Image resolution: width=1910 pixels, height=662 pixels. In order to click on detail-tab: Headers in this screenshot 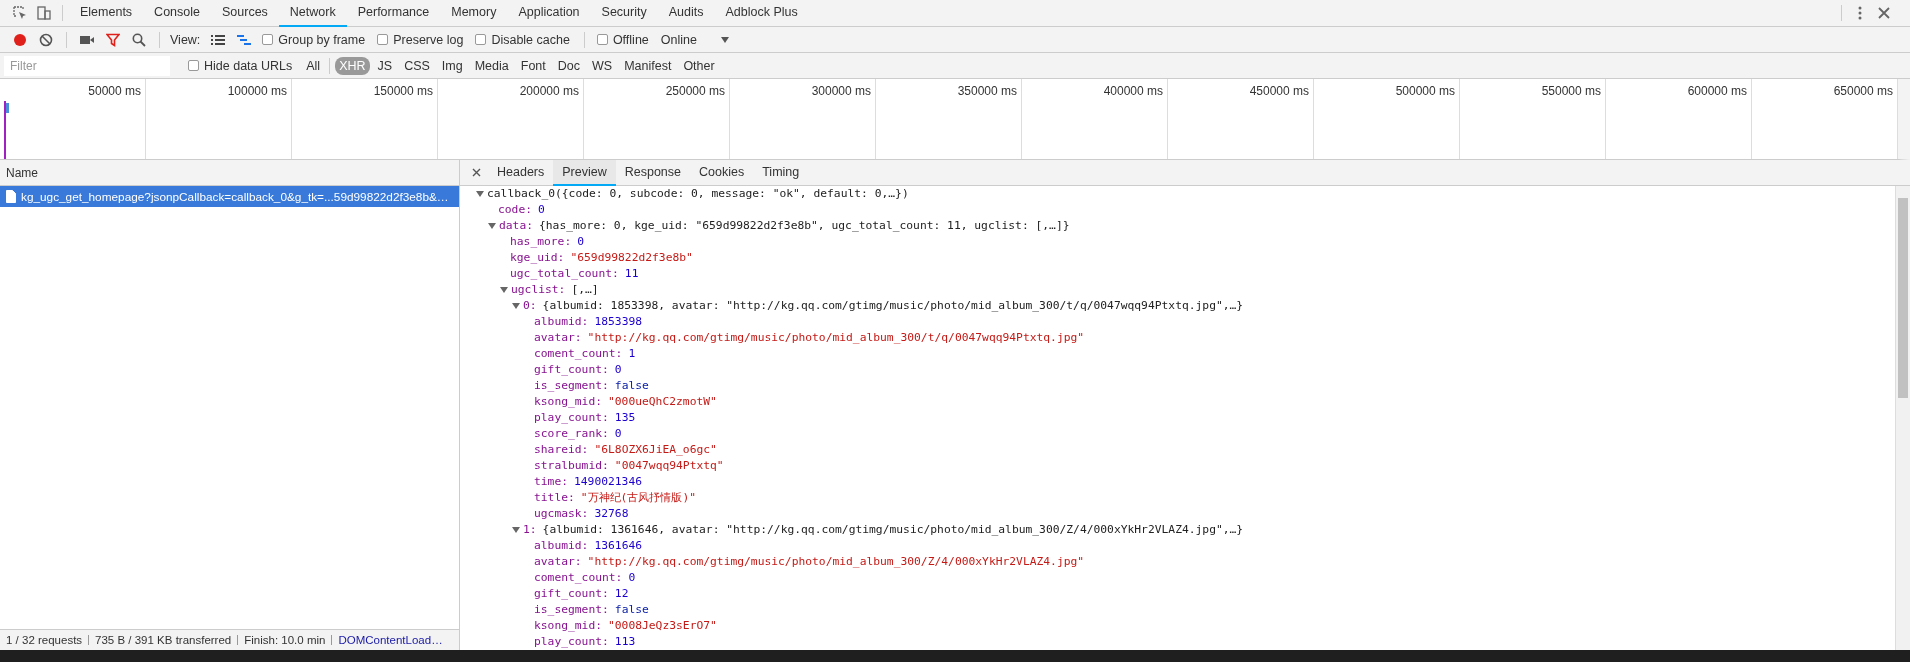, I will do `click(521, 172)`.